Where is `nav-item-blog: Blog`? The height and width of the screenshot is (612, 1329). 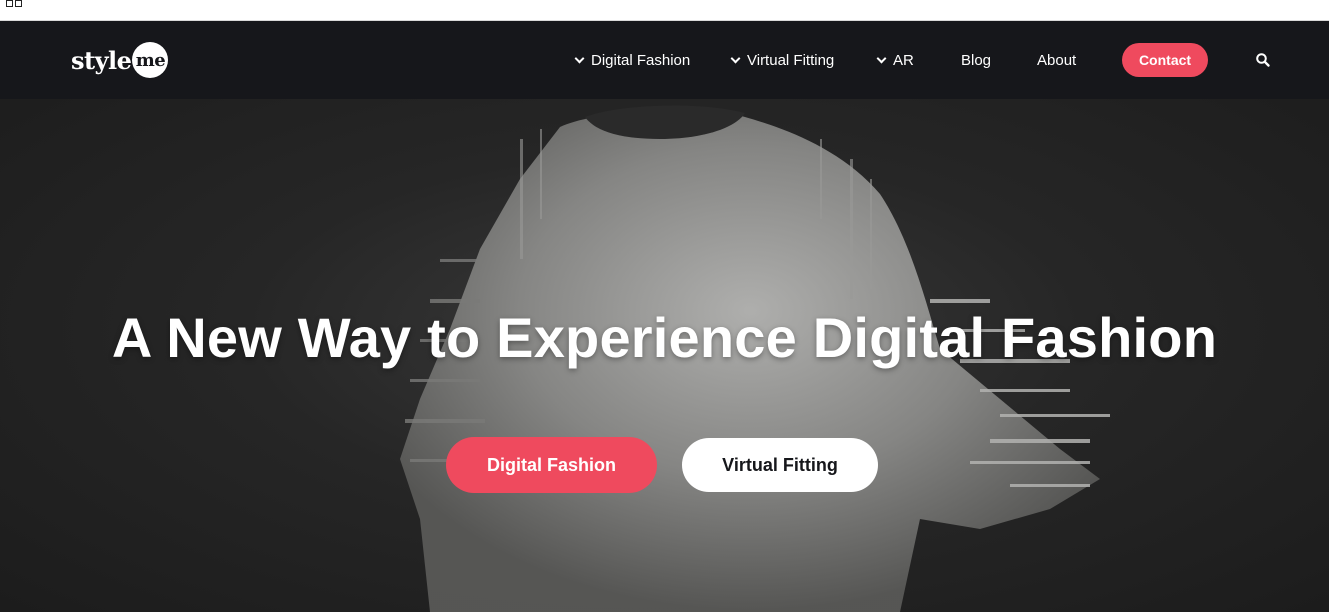 nav-item-blog: Blog is located at coordinates (976, 60).